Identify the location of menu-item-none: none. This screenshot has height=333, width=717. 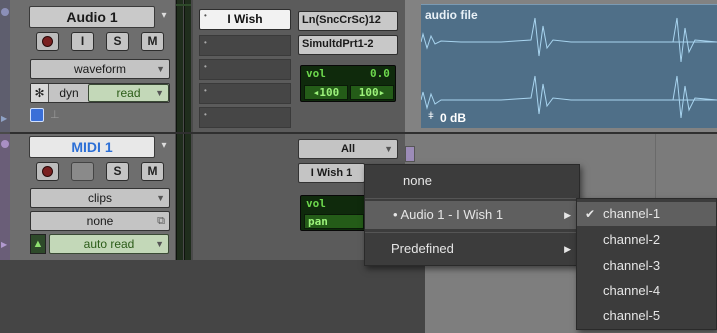
(472, 181).